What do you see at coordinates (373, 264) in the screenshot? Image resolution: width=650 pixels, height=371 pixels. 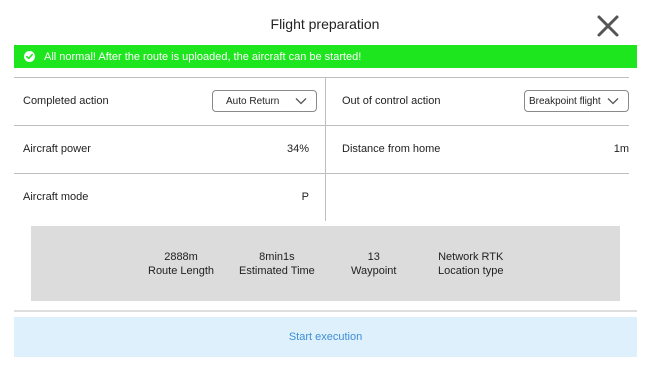 I see `stat-waypoint: 13 Waypoint` at bounding box center [373, 264].